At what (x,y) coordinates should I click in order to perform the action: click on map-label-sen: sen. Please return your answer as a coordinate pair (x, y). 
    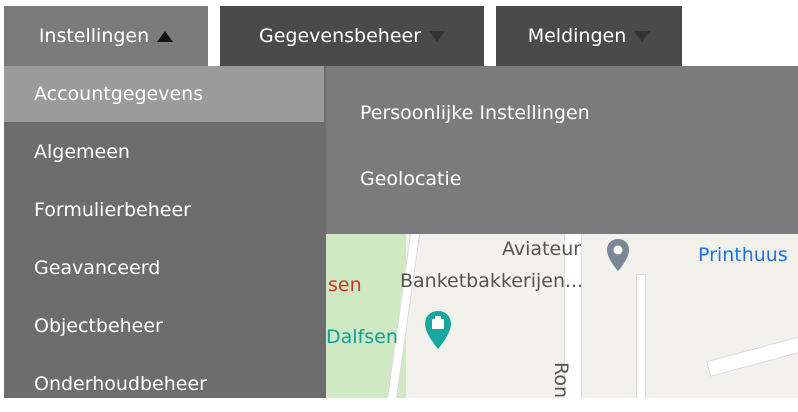
    Looking at the image, I should click on (345, 285).